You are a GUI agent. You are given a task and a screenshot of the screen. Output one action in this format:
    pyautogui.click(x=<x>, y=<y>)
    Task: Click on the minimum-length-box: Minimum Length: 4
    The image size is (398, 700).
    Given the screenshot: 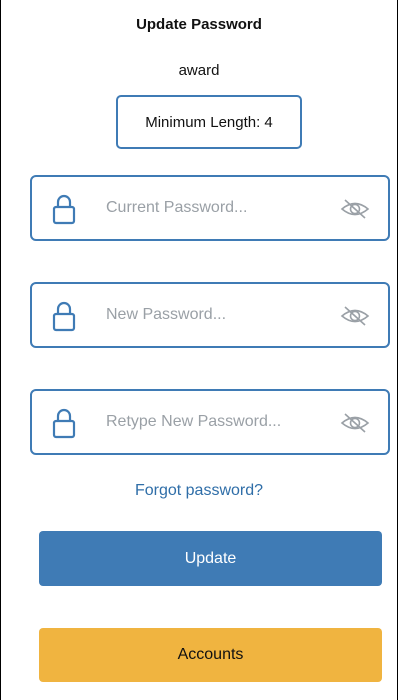 What is the action you would take?
    pyautogui.click(x=209, y=122)
    